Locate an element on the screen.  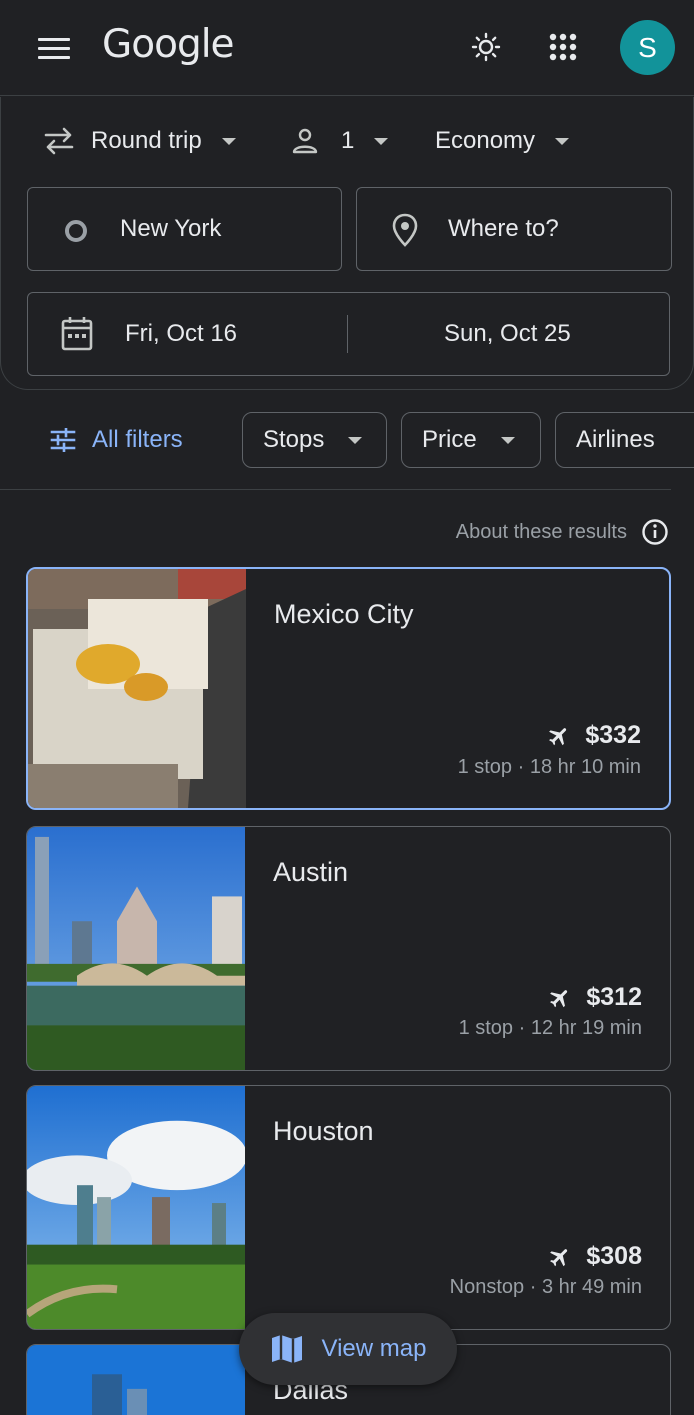
destination-field: Where to? is located at coordinates (514, 229).